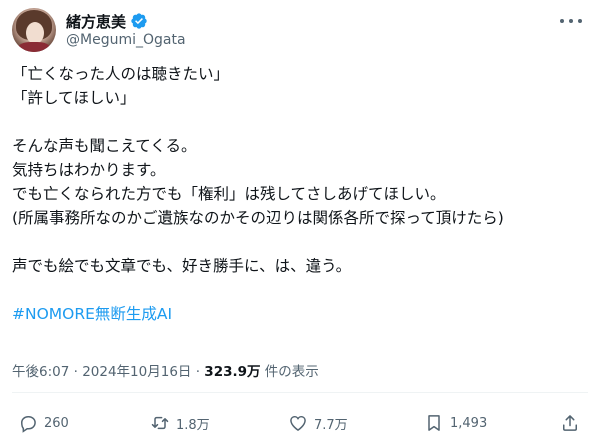  Describe the element at coordinates (121, 74) in the screenshot. I see `post-line: 「亡くなった人のは聴きたい」` at that location.